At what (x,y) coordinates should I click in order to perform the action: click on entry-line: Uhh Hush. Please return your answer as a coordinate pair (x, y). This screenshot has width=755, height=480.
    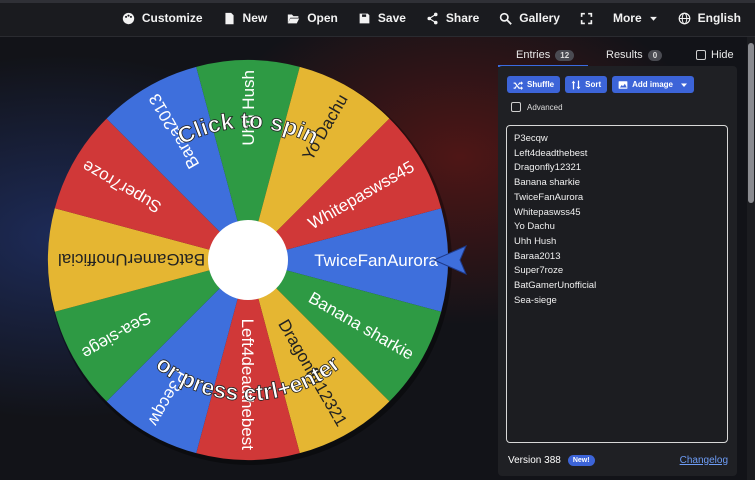
    Looking at the image, I should click on (535, 241).